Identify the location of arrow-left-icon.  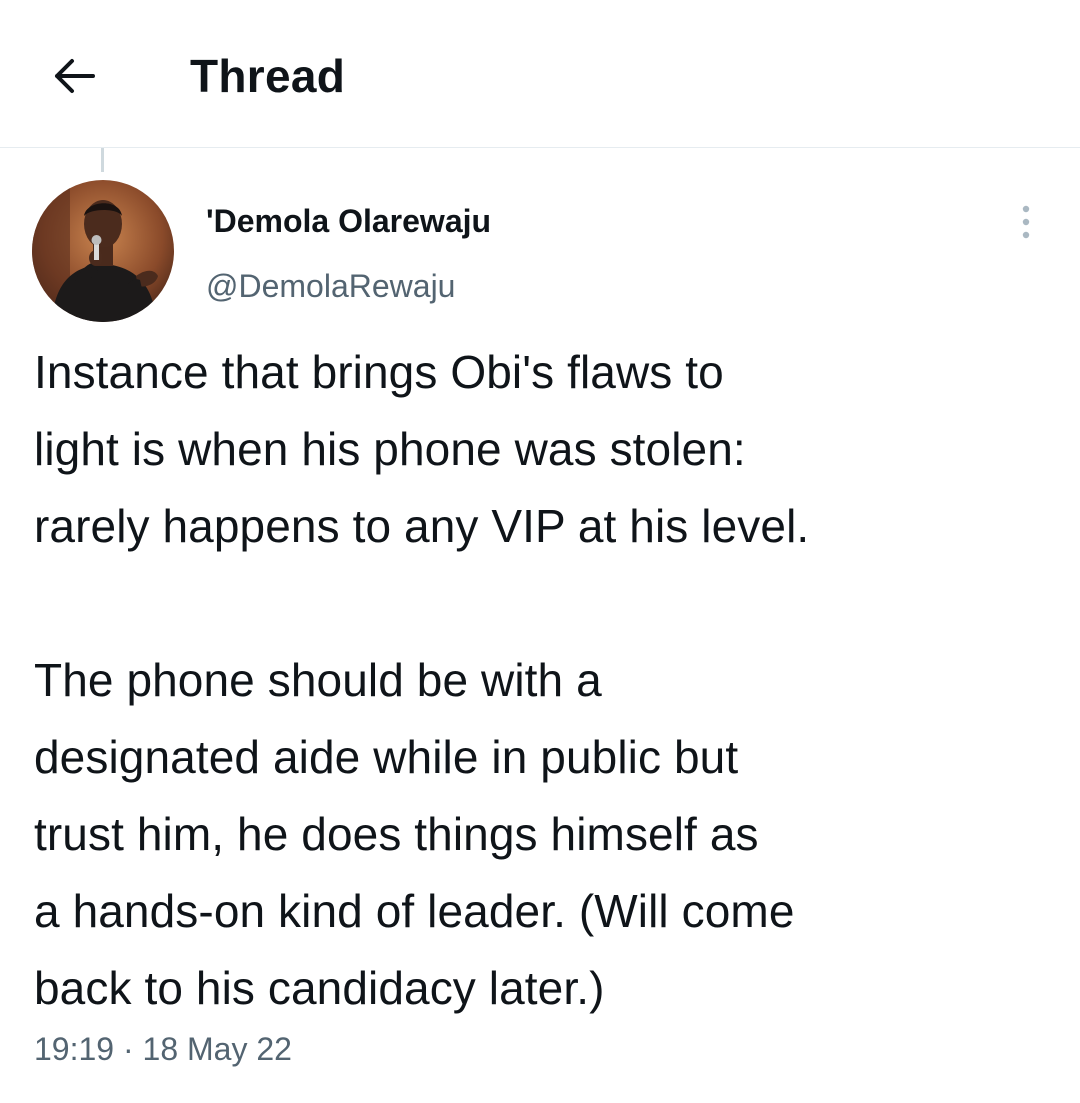
(75, 76).